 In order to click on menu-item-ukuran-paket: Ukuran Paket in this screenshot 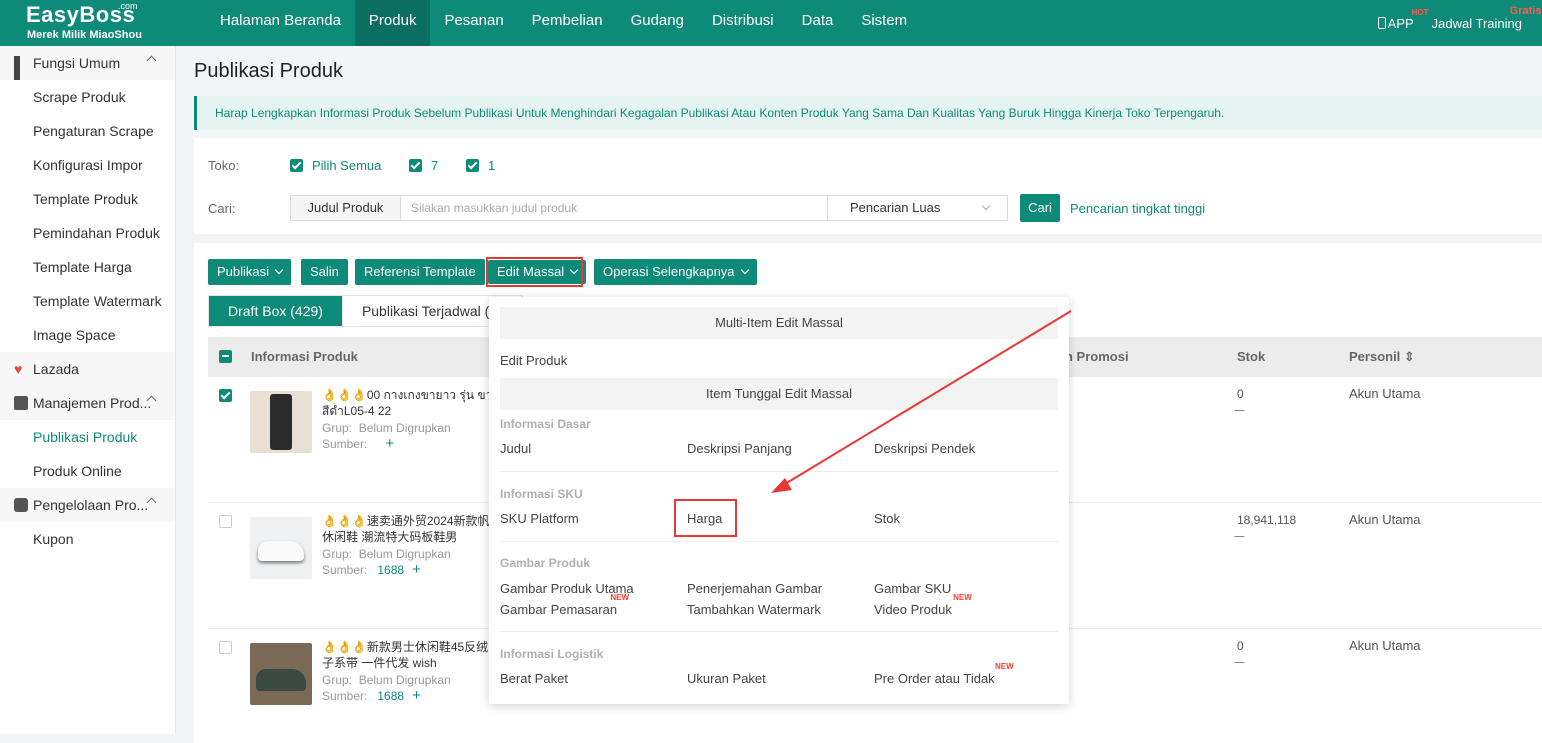, I will do `click(726, 678)`.